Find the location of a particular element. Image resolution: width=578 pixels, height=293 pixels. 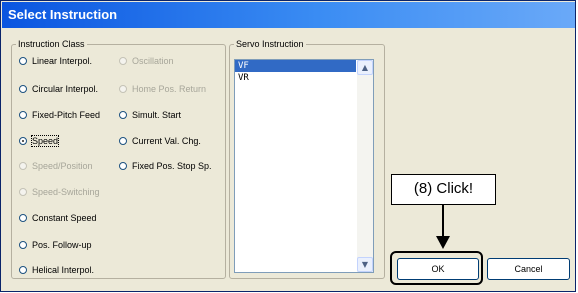

radio-linear-interpol: Linear Interpol. is located at coordinates (55, 61).